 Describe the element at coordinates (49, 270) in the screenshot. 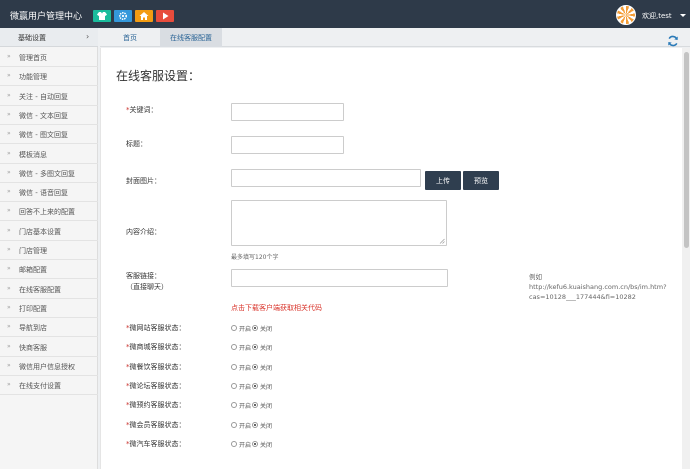

I see `sidebar-item: » 邮箱配置` at that location.